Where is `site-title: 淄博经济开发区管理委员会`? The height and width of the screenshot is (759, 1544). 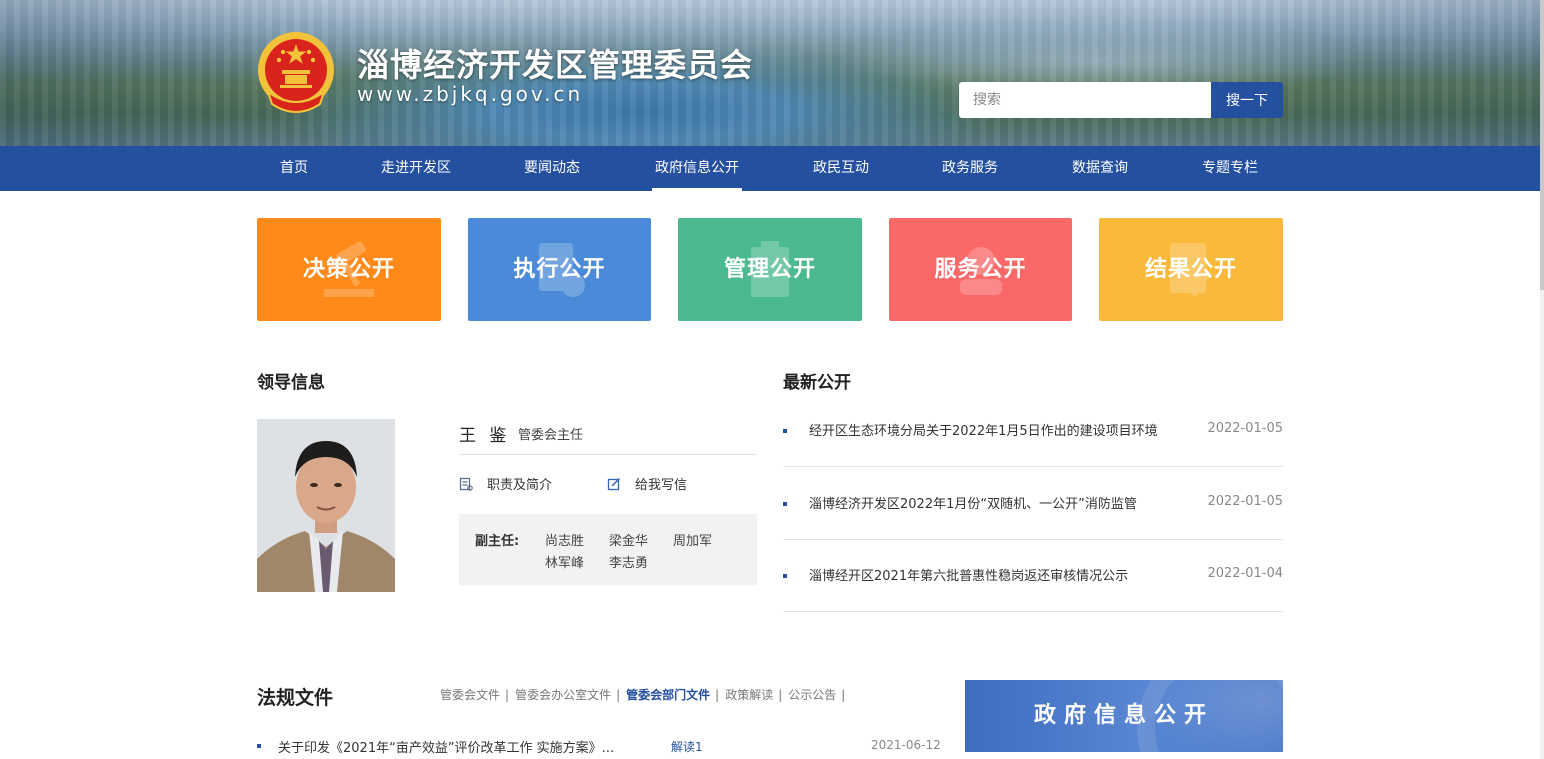
site-title: 淄博经济开发区管理委员会 is located at coordinates (555, 65).